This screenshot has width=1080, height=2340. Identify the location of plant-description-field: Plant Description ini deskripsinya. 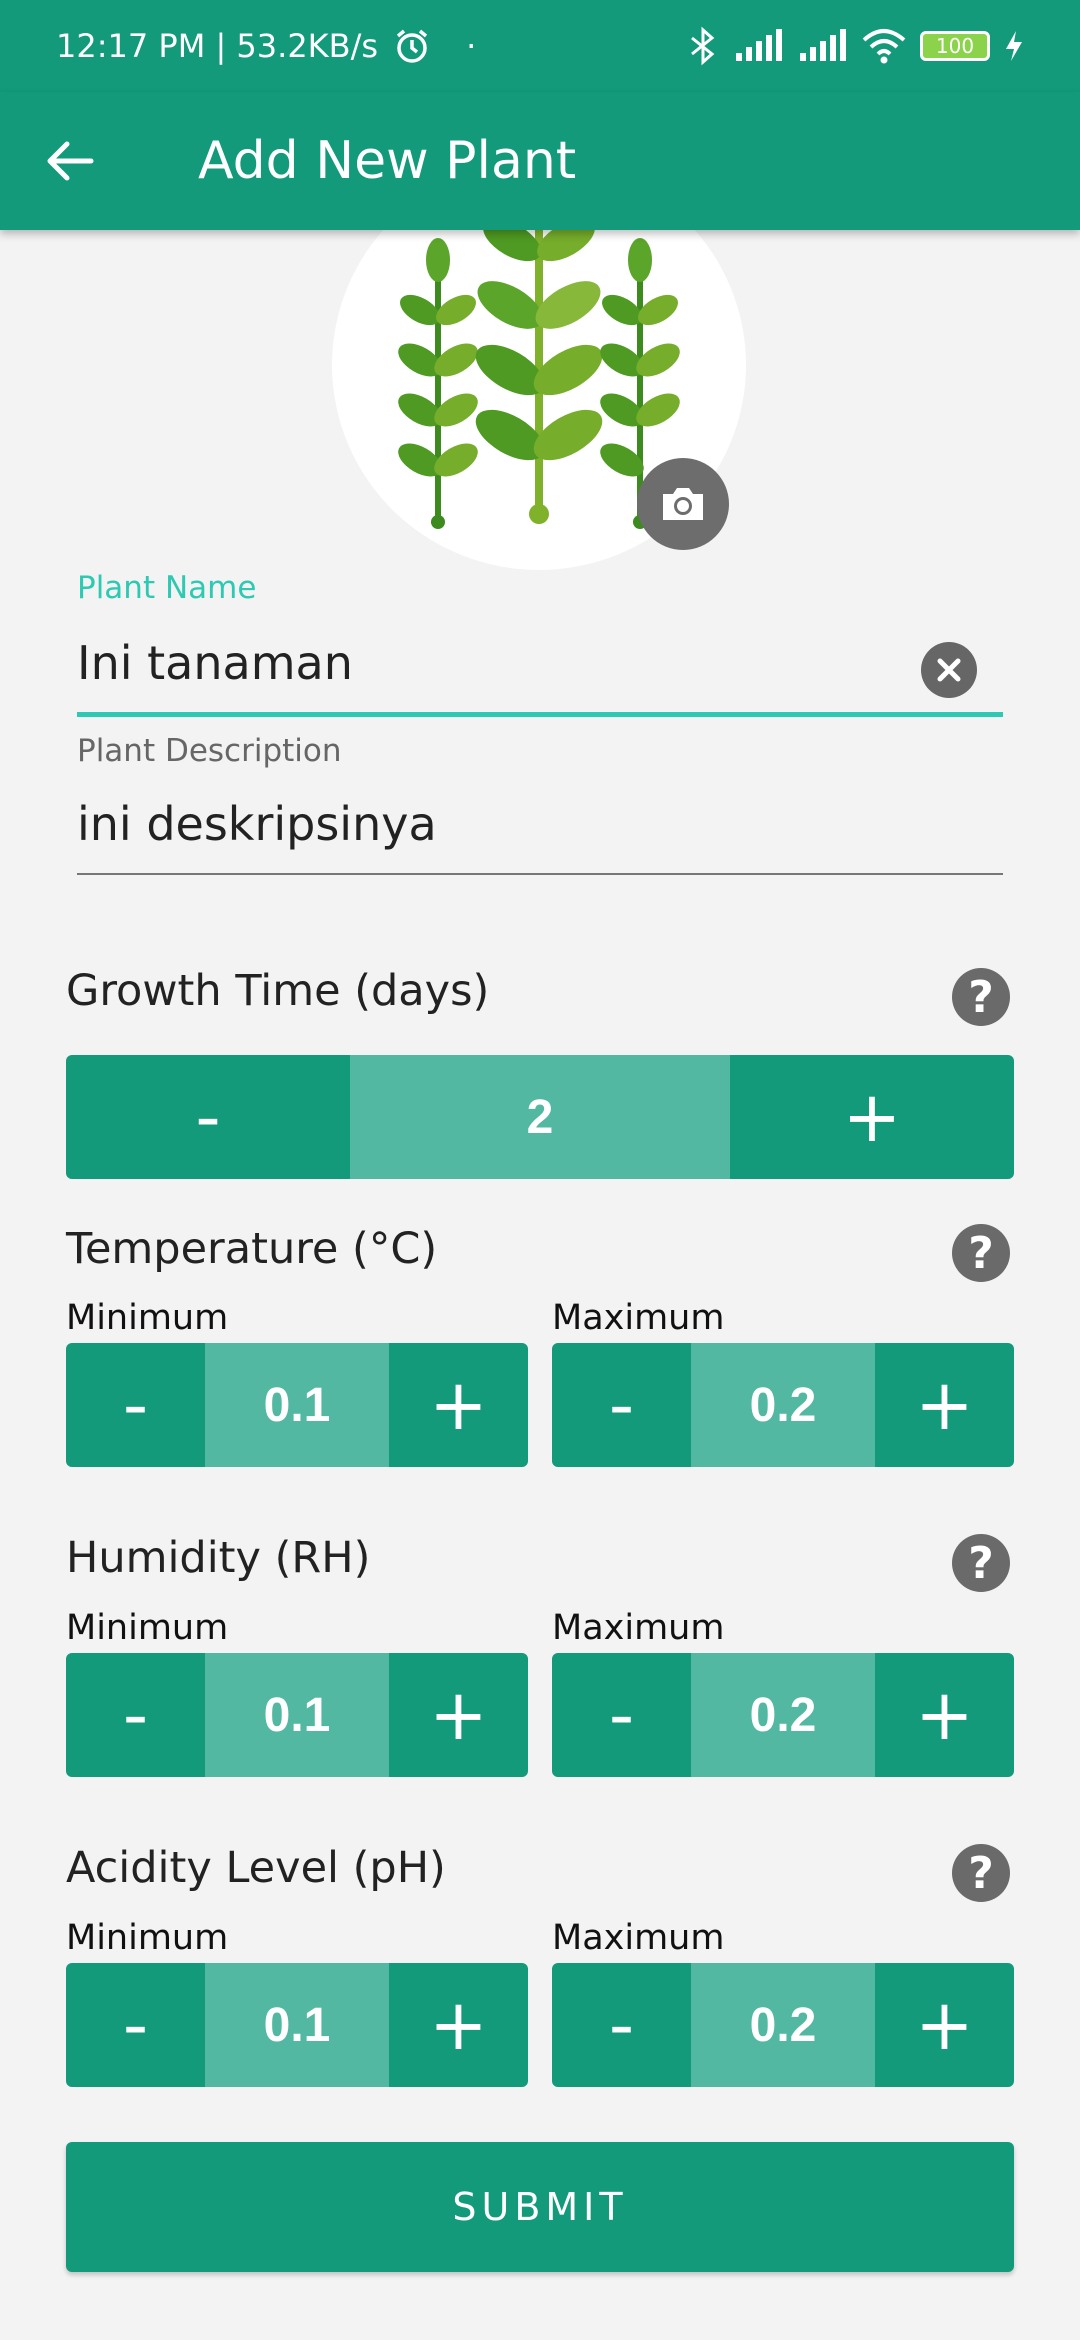
(540, 805).